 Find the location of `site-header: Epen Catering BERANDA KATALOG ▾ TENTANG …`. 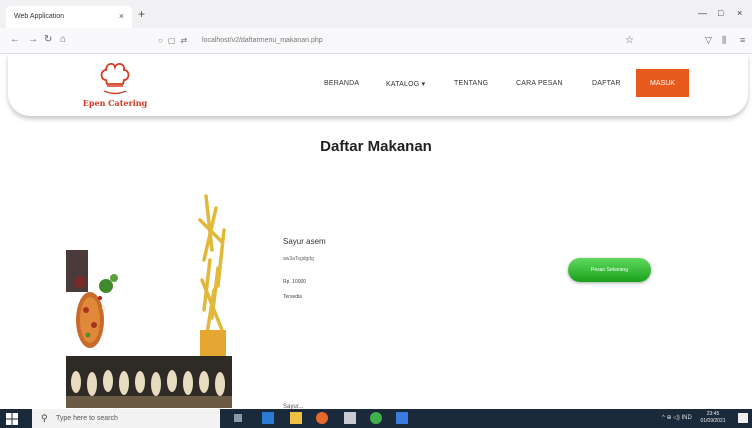

site-header: Epen Catering BERANDA KATALOG ▾ TENTANG … is located at coordinates (378, 85).